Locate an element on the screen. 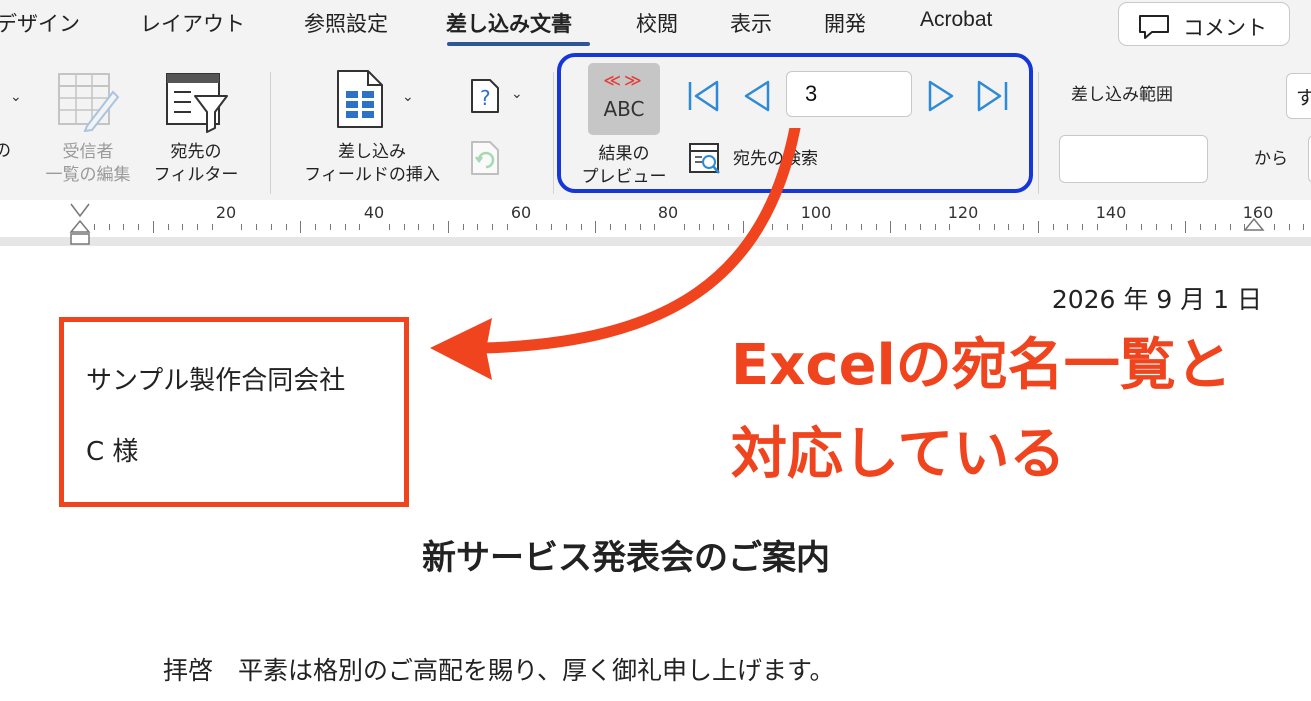 The width and height of the screenshot is (1311, 701). comment-icon is located at coordinates (1154, 27).